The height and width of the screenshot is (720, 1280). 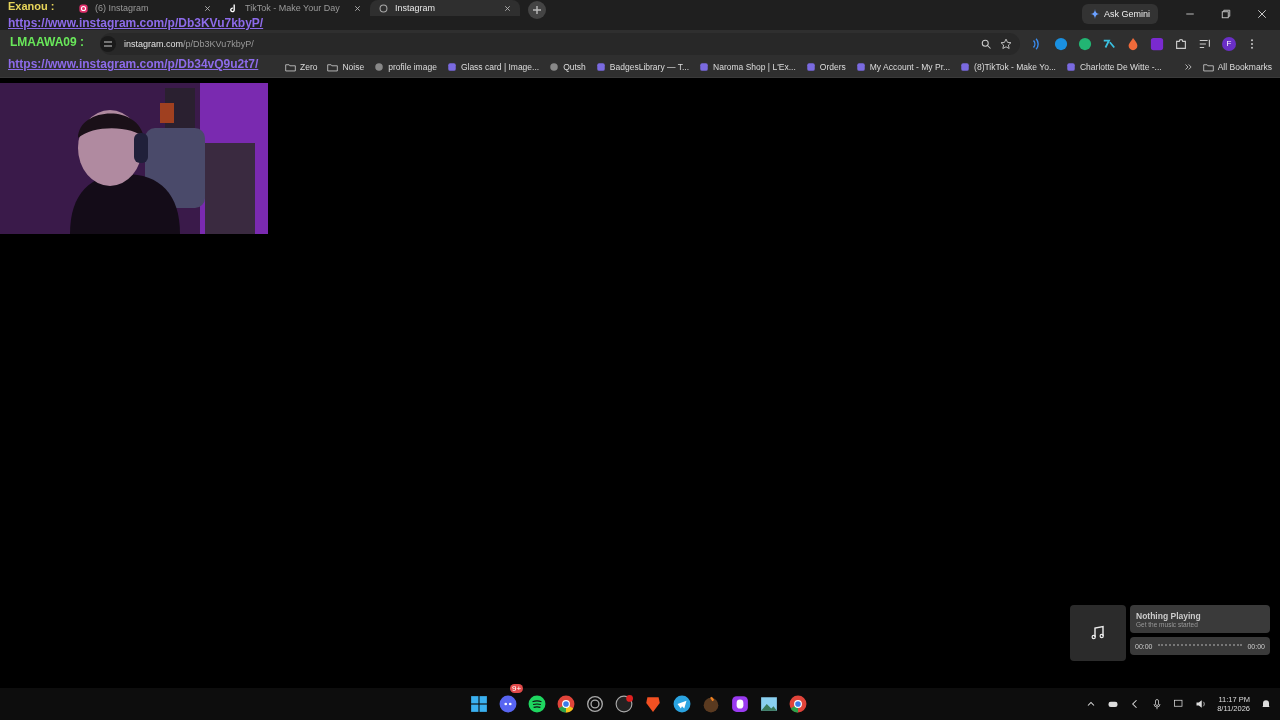 I want to click on fruit-app-icon, so click(x=711, y=704).